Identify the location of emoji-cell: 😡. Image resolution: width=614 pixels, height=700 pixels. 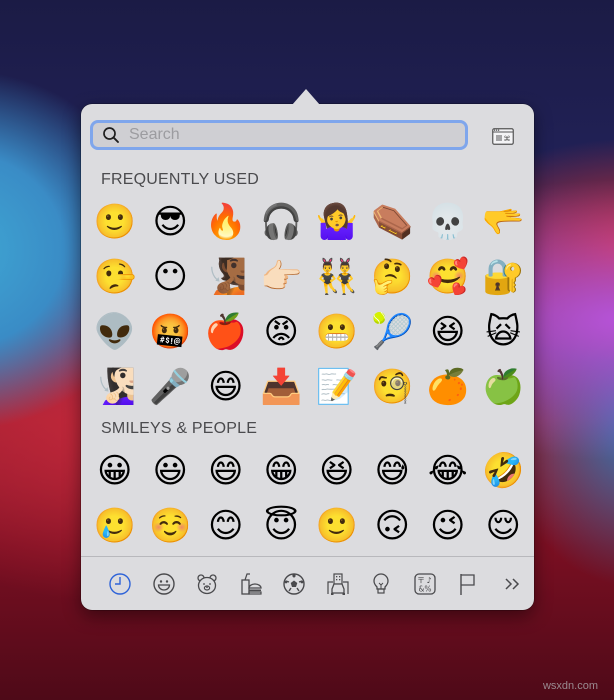
(282, 331).